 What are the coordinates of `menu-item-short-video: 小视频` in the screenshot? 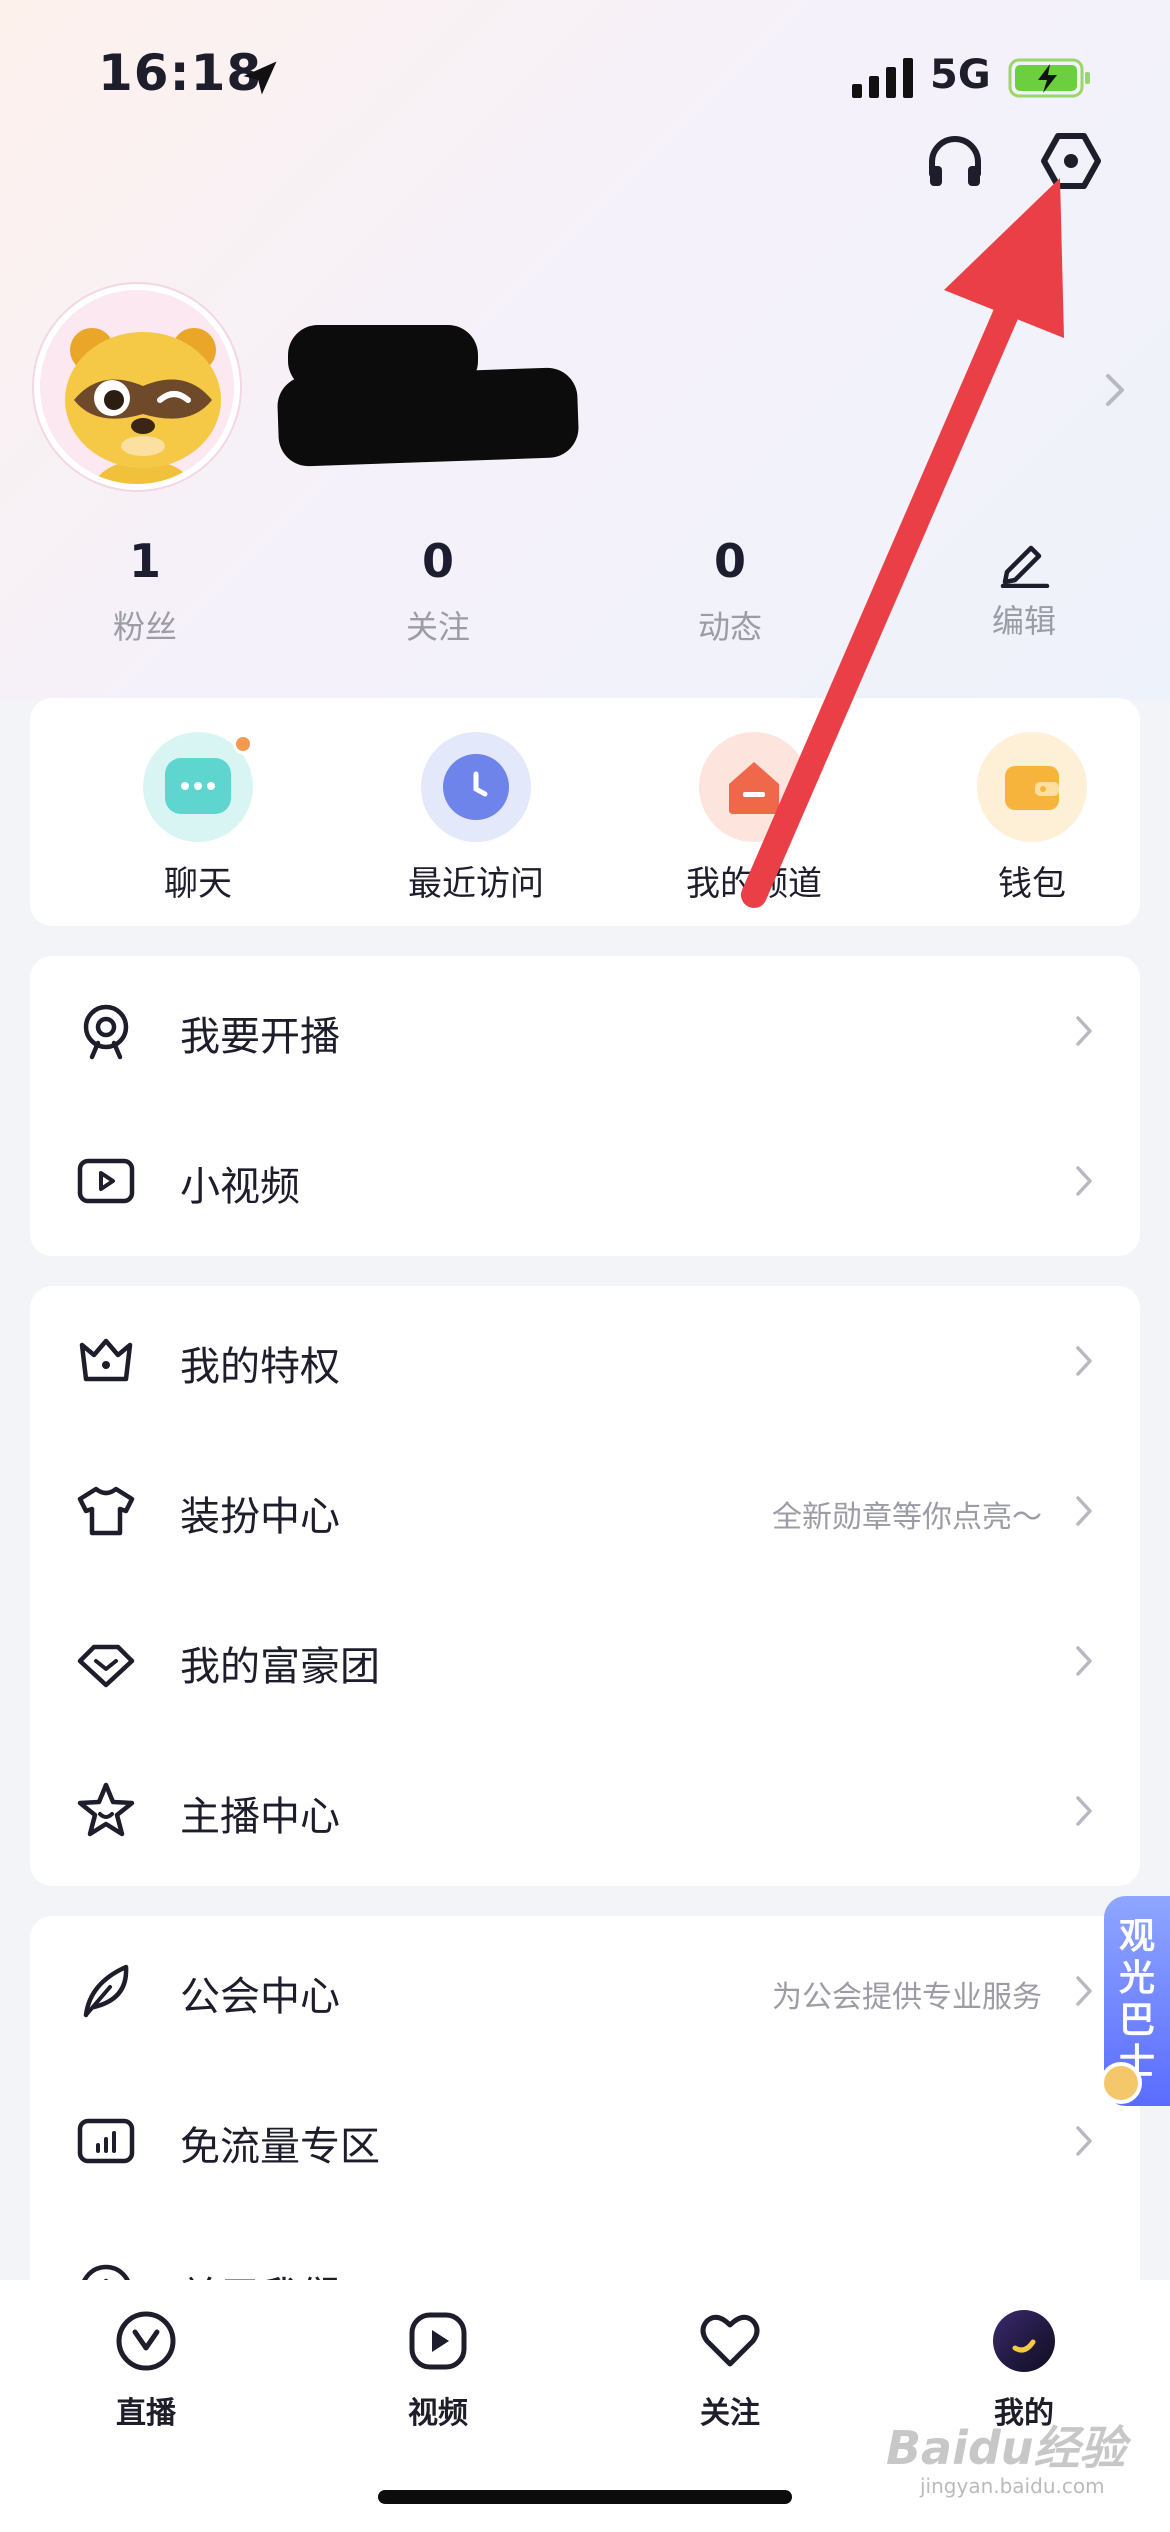 It's located at (585, 1181).